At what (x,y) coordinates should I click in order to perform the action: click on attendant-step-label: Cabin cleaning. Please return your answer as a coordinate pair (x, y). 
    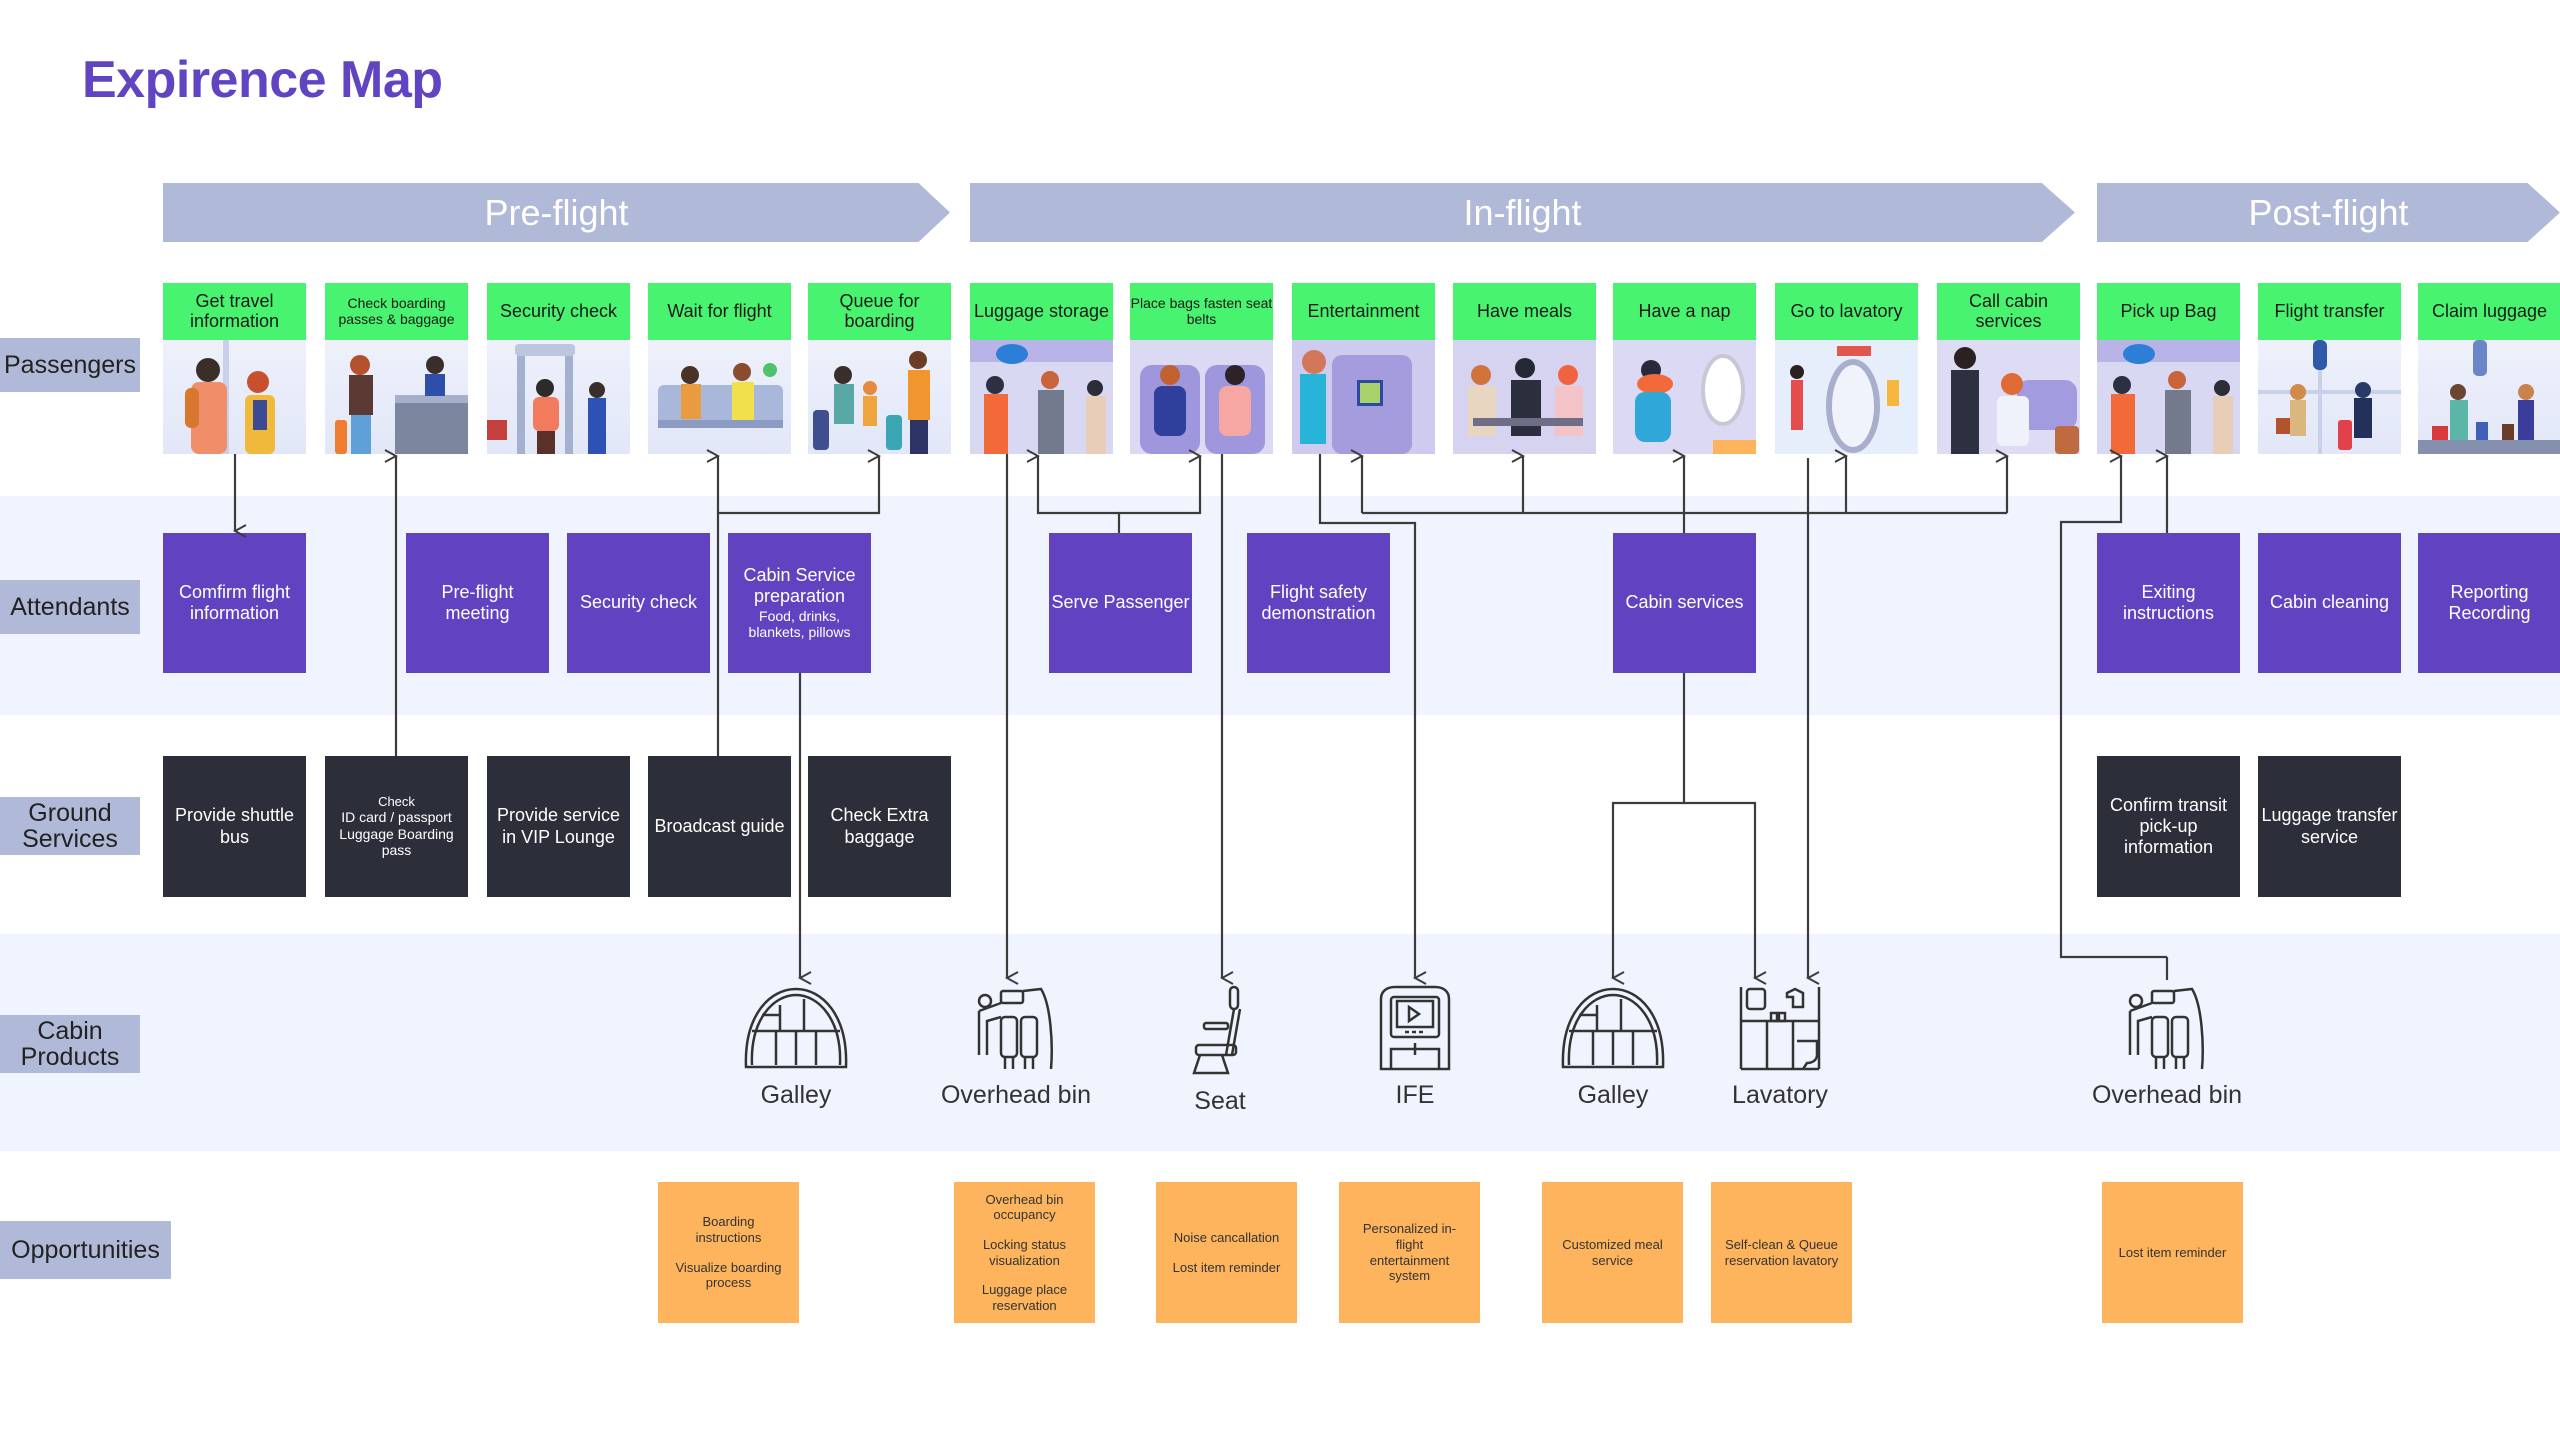
    Looking at the image, I should click on (2329, 602).